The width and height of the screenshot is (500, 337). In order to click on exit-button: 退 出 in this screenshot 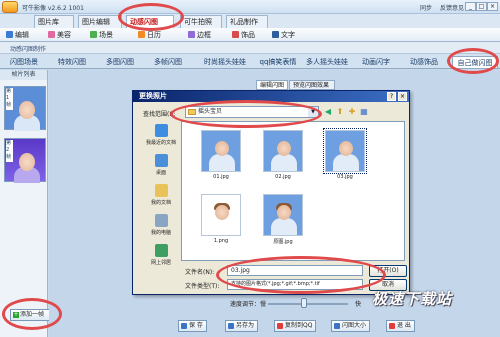, I will do `click(400, 326)`.